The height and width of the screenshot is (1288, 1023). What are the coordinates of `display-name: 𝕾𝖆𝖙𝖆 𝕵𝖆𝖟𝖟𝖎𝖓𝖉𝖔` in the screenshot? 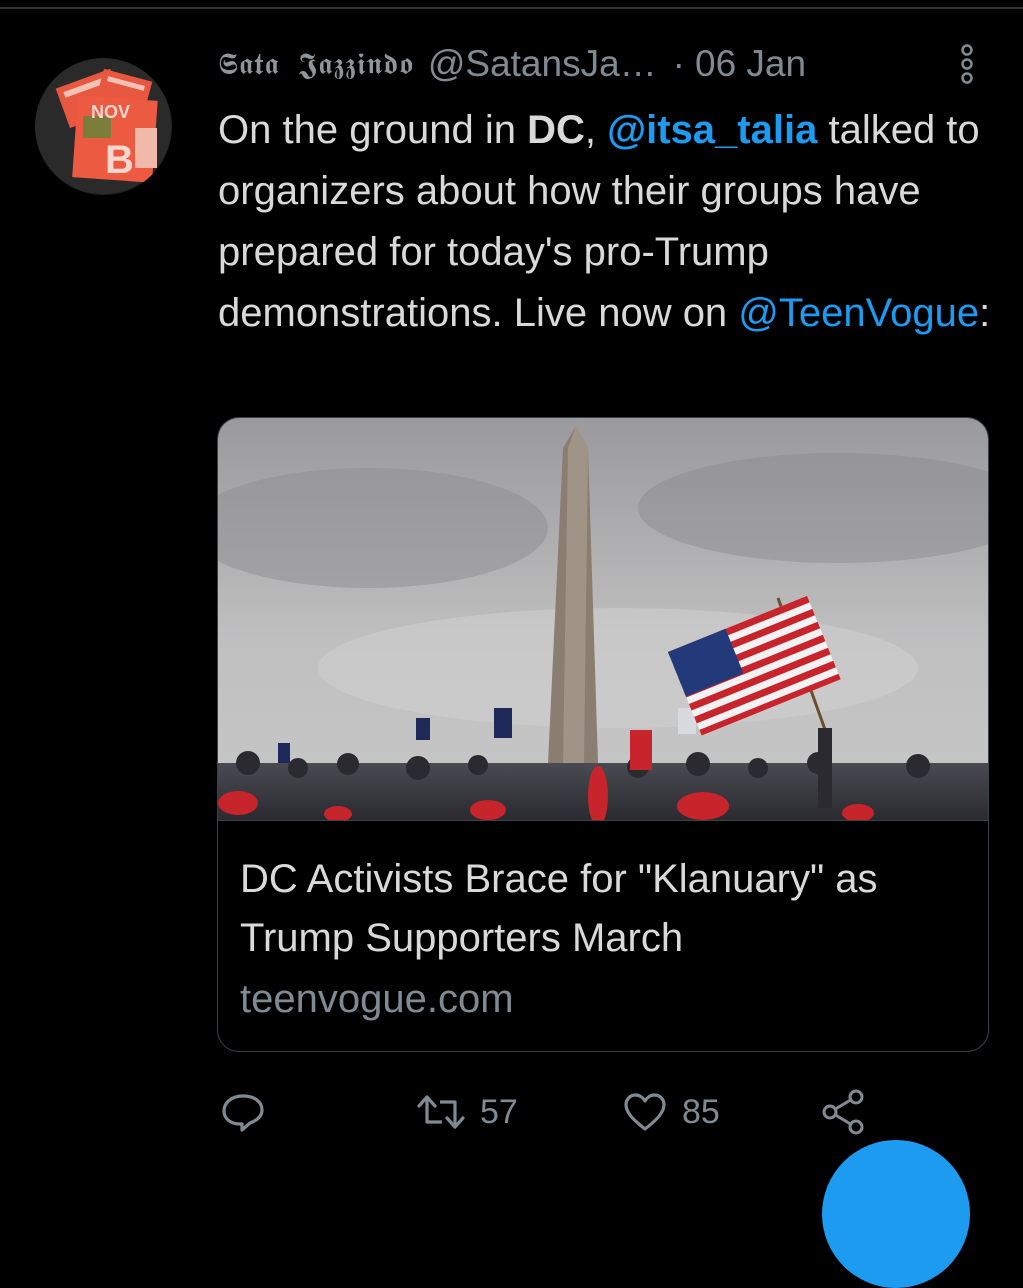 It's located at (316, 64).